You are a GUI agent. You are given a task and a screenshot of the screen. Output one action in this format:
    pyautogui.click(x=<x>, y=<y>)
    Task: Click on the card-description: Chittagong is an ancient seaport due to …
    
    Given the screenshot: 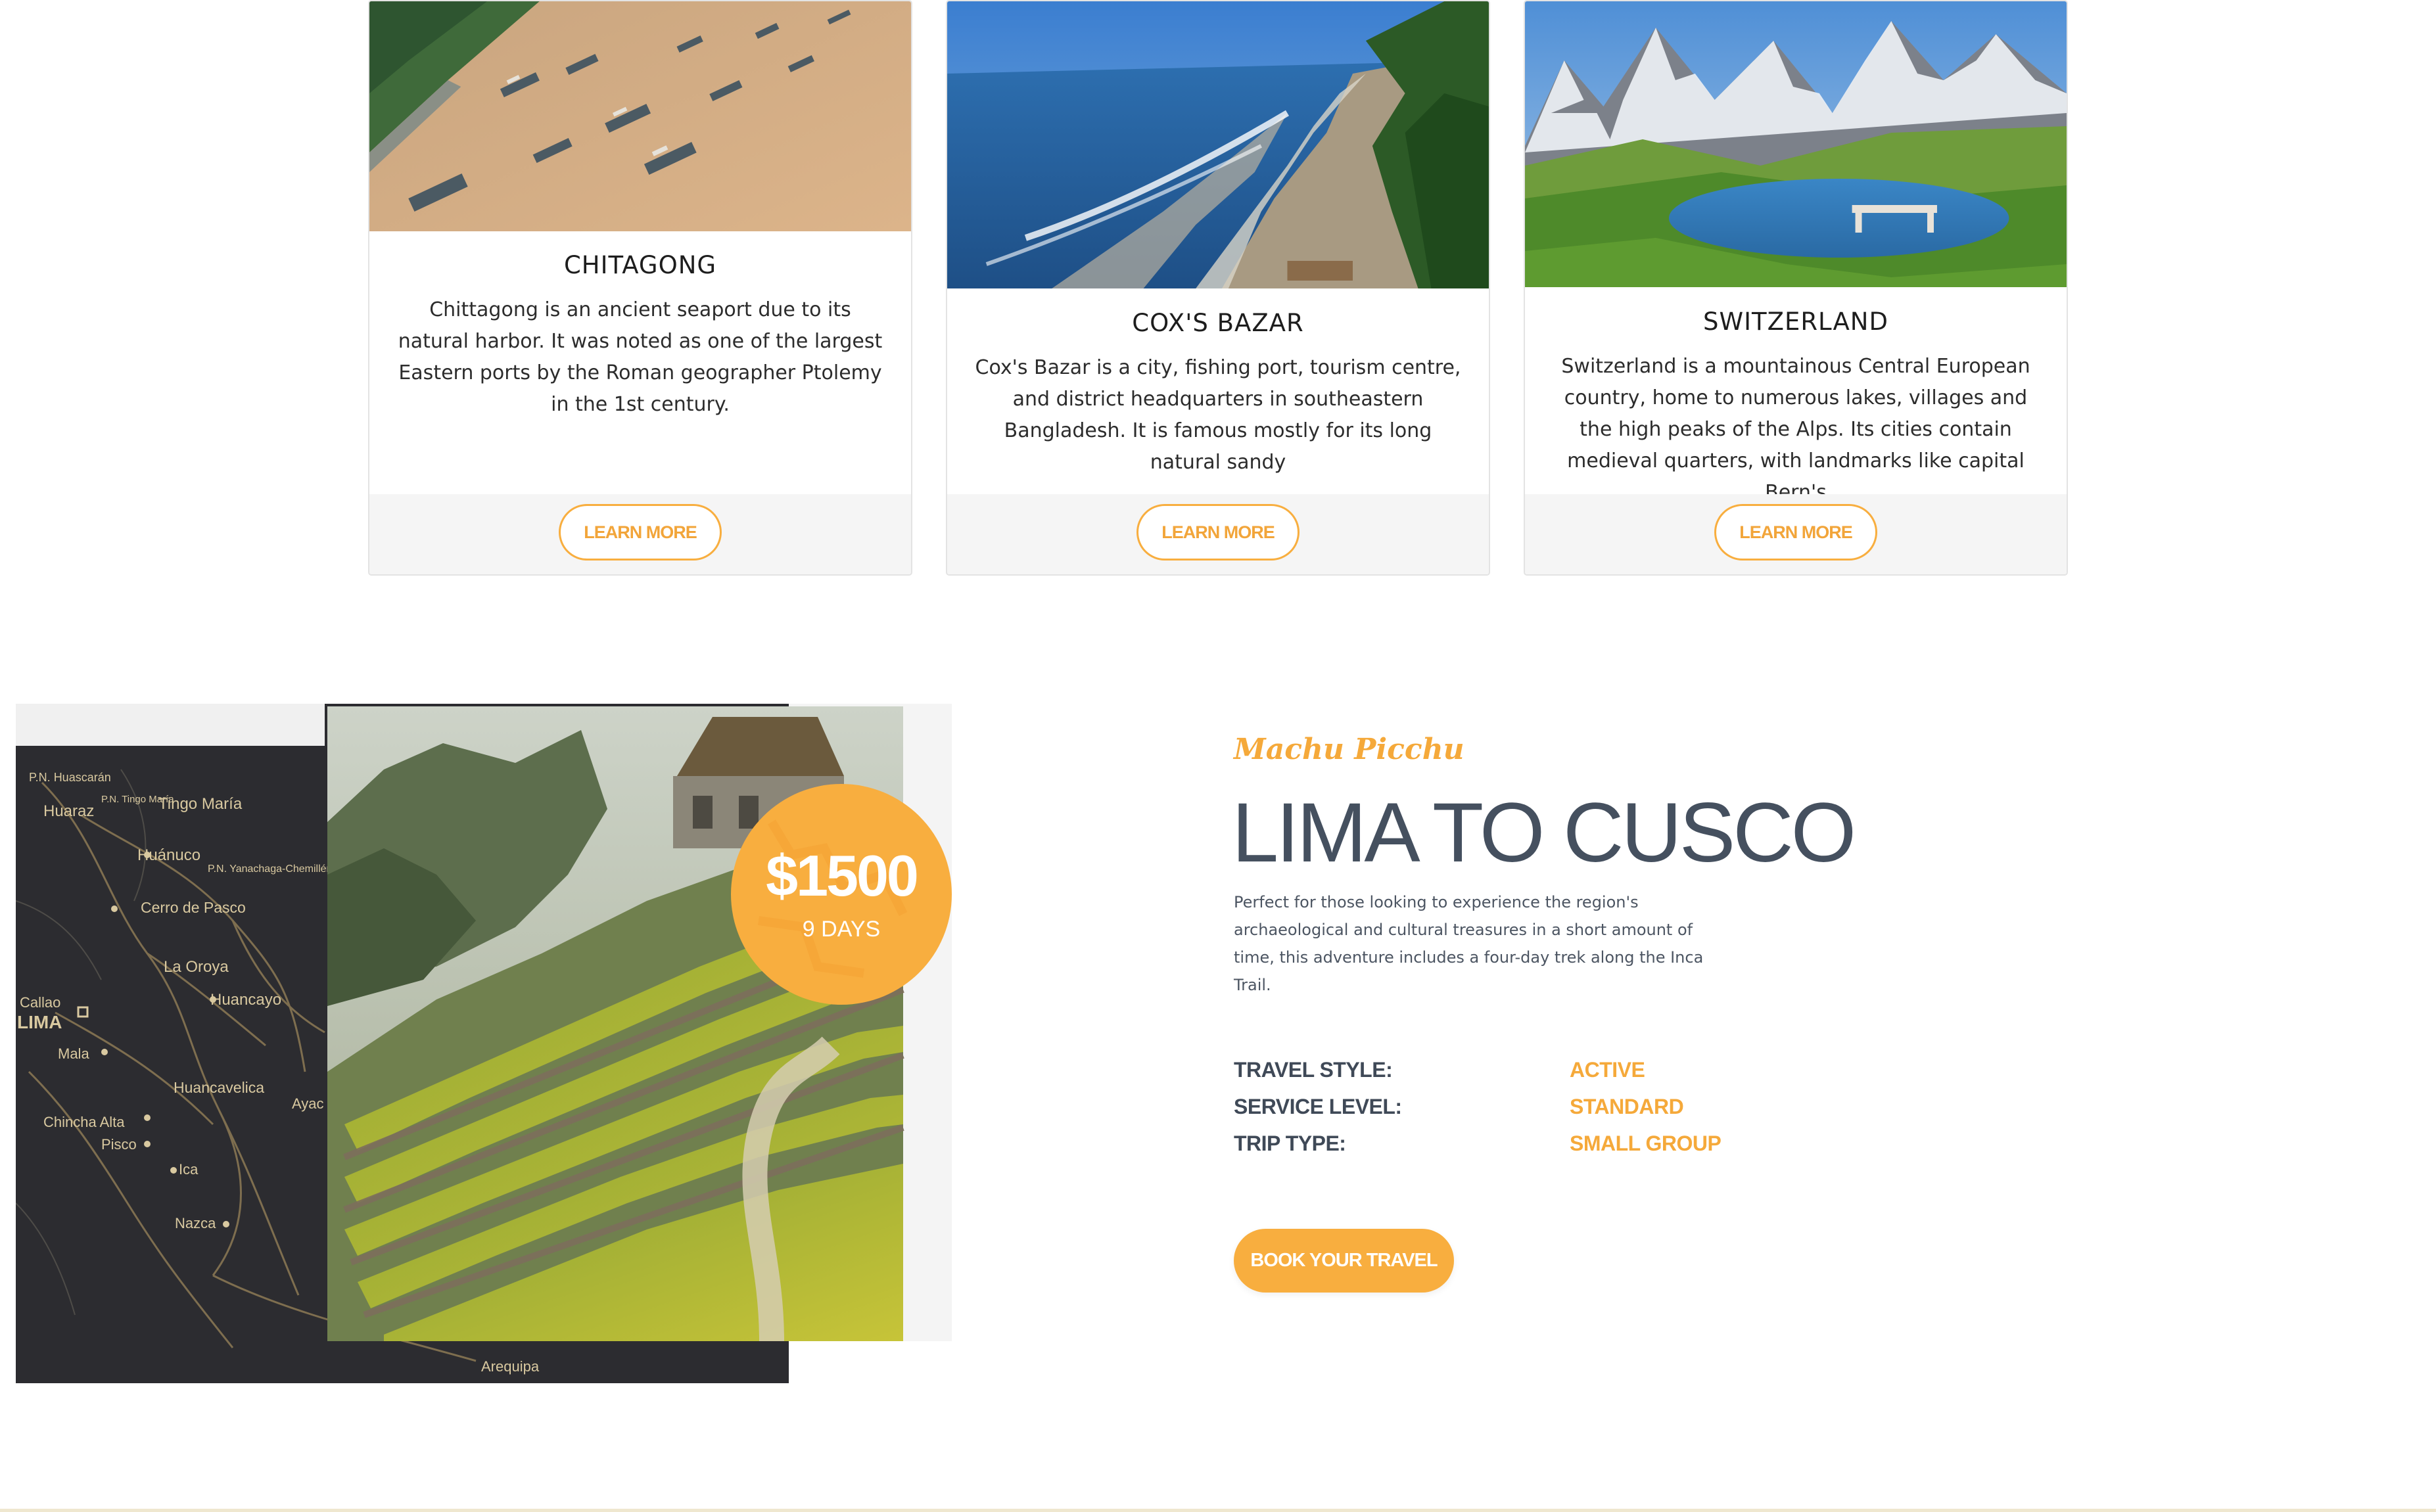 What is the action you would take?
    pyautogui.click(x=640, y=357)
    